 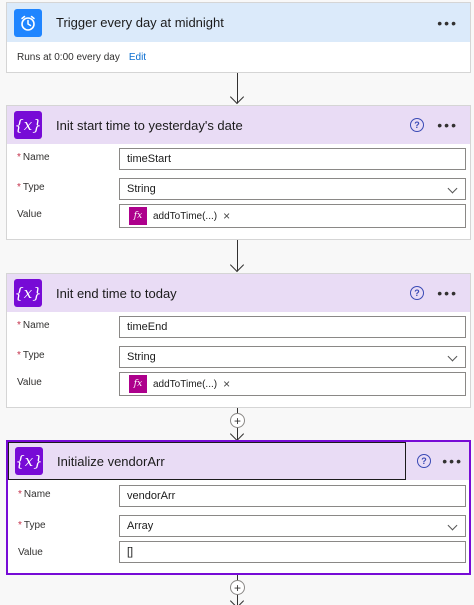 I want to click on step-title: Init start time to yesterday's date, so click(x=149, y=125).